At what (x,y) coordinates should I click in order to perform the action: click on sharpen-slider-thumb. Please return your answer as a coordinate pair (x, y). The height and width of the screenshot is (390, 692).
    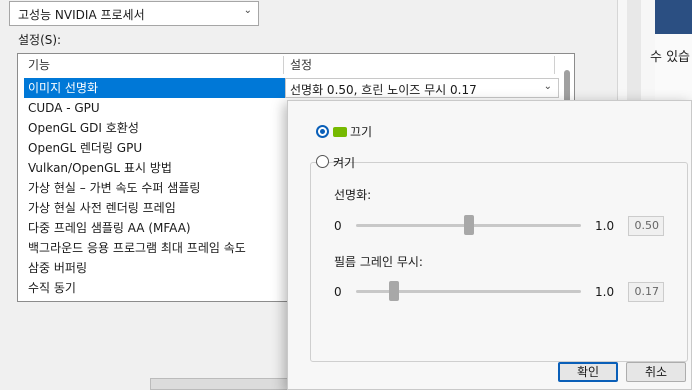
    Looking at the image, I should click on (468, 225).